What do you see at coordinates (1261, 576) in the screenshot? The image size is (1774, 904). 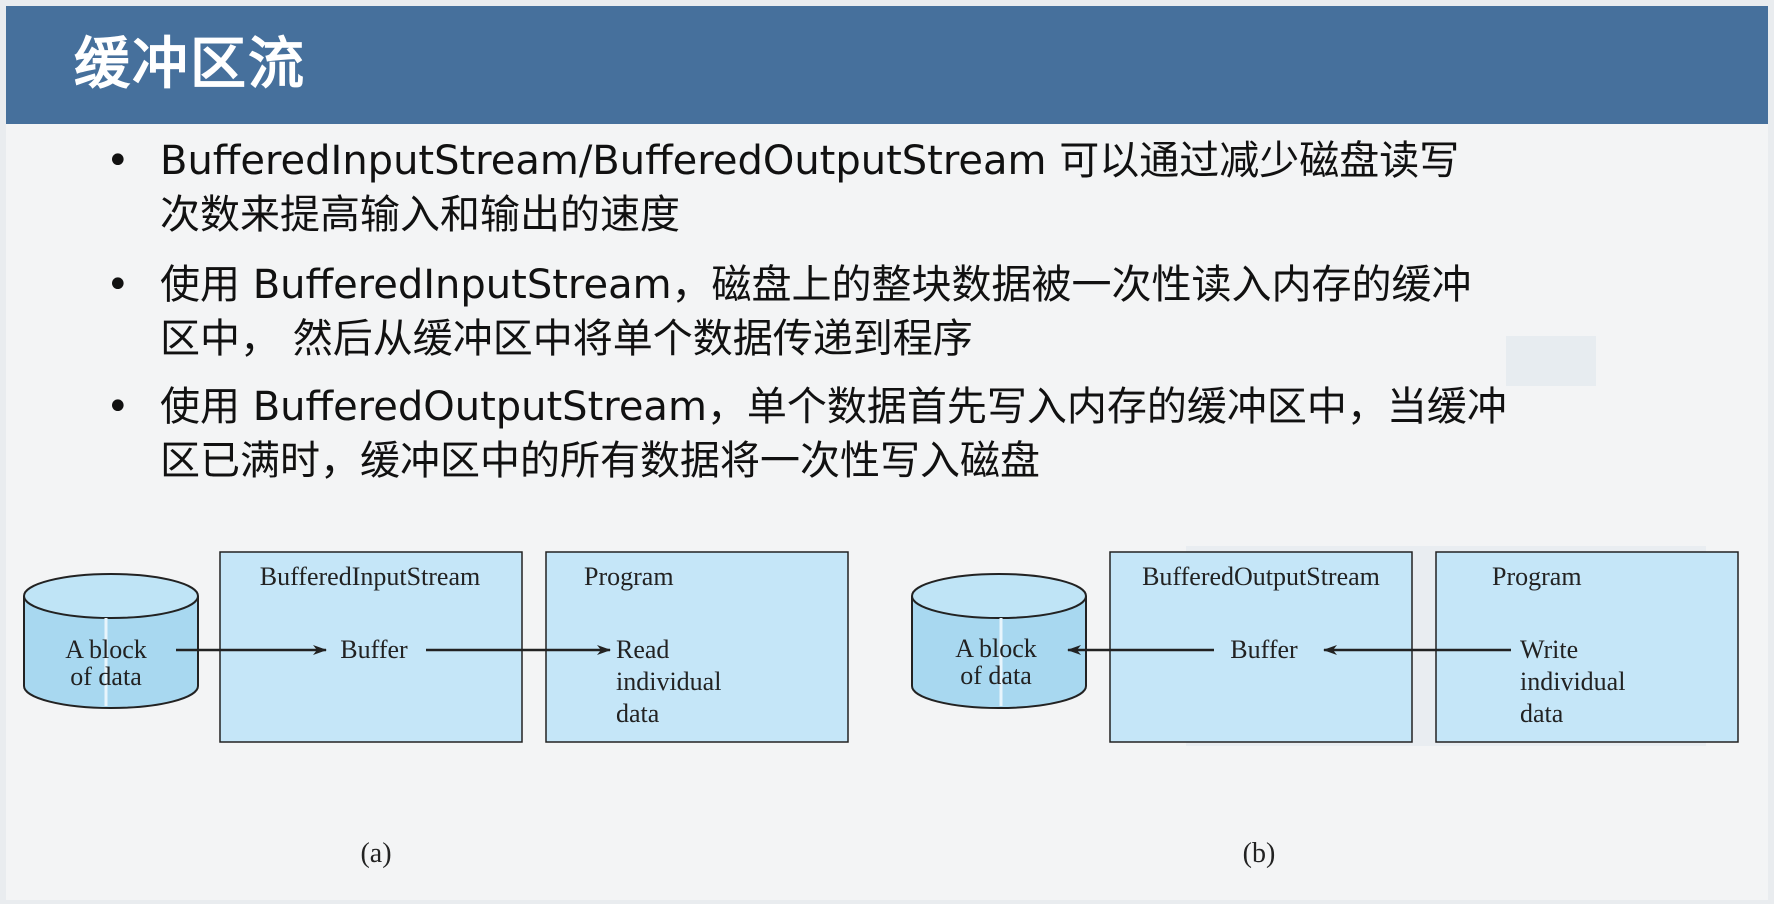 I see `output-stream-label: BufferedOutputStream` at bounding box center [1261, 576].